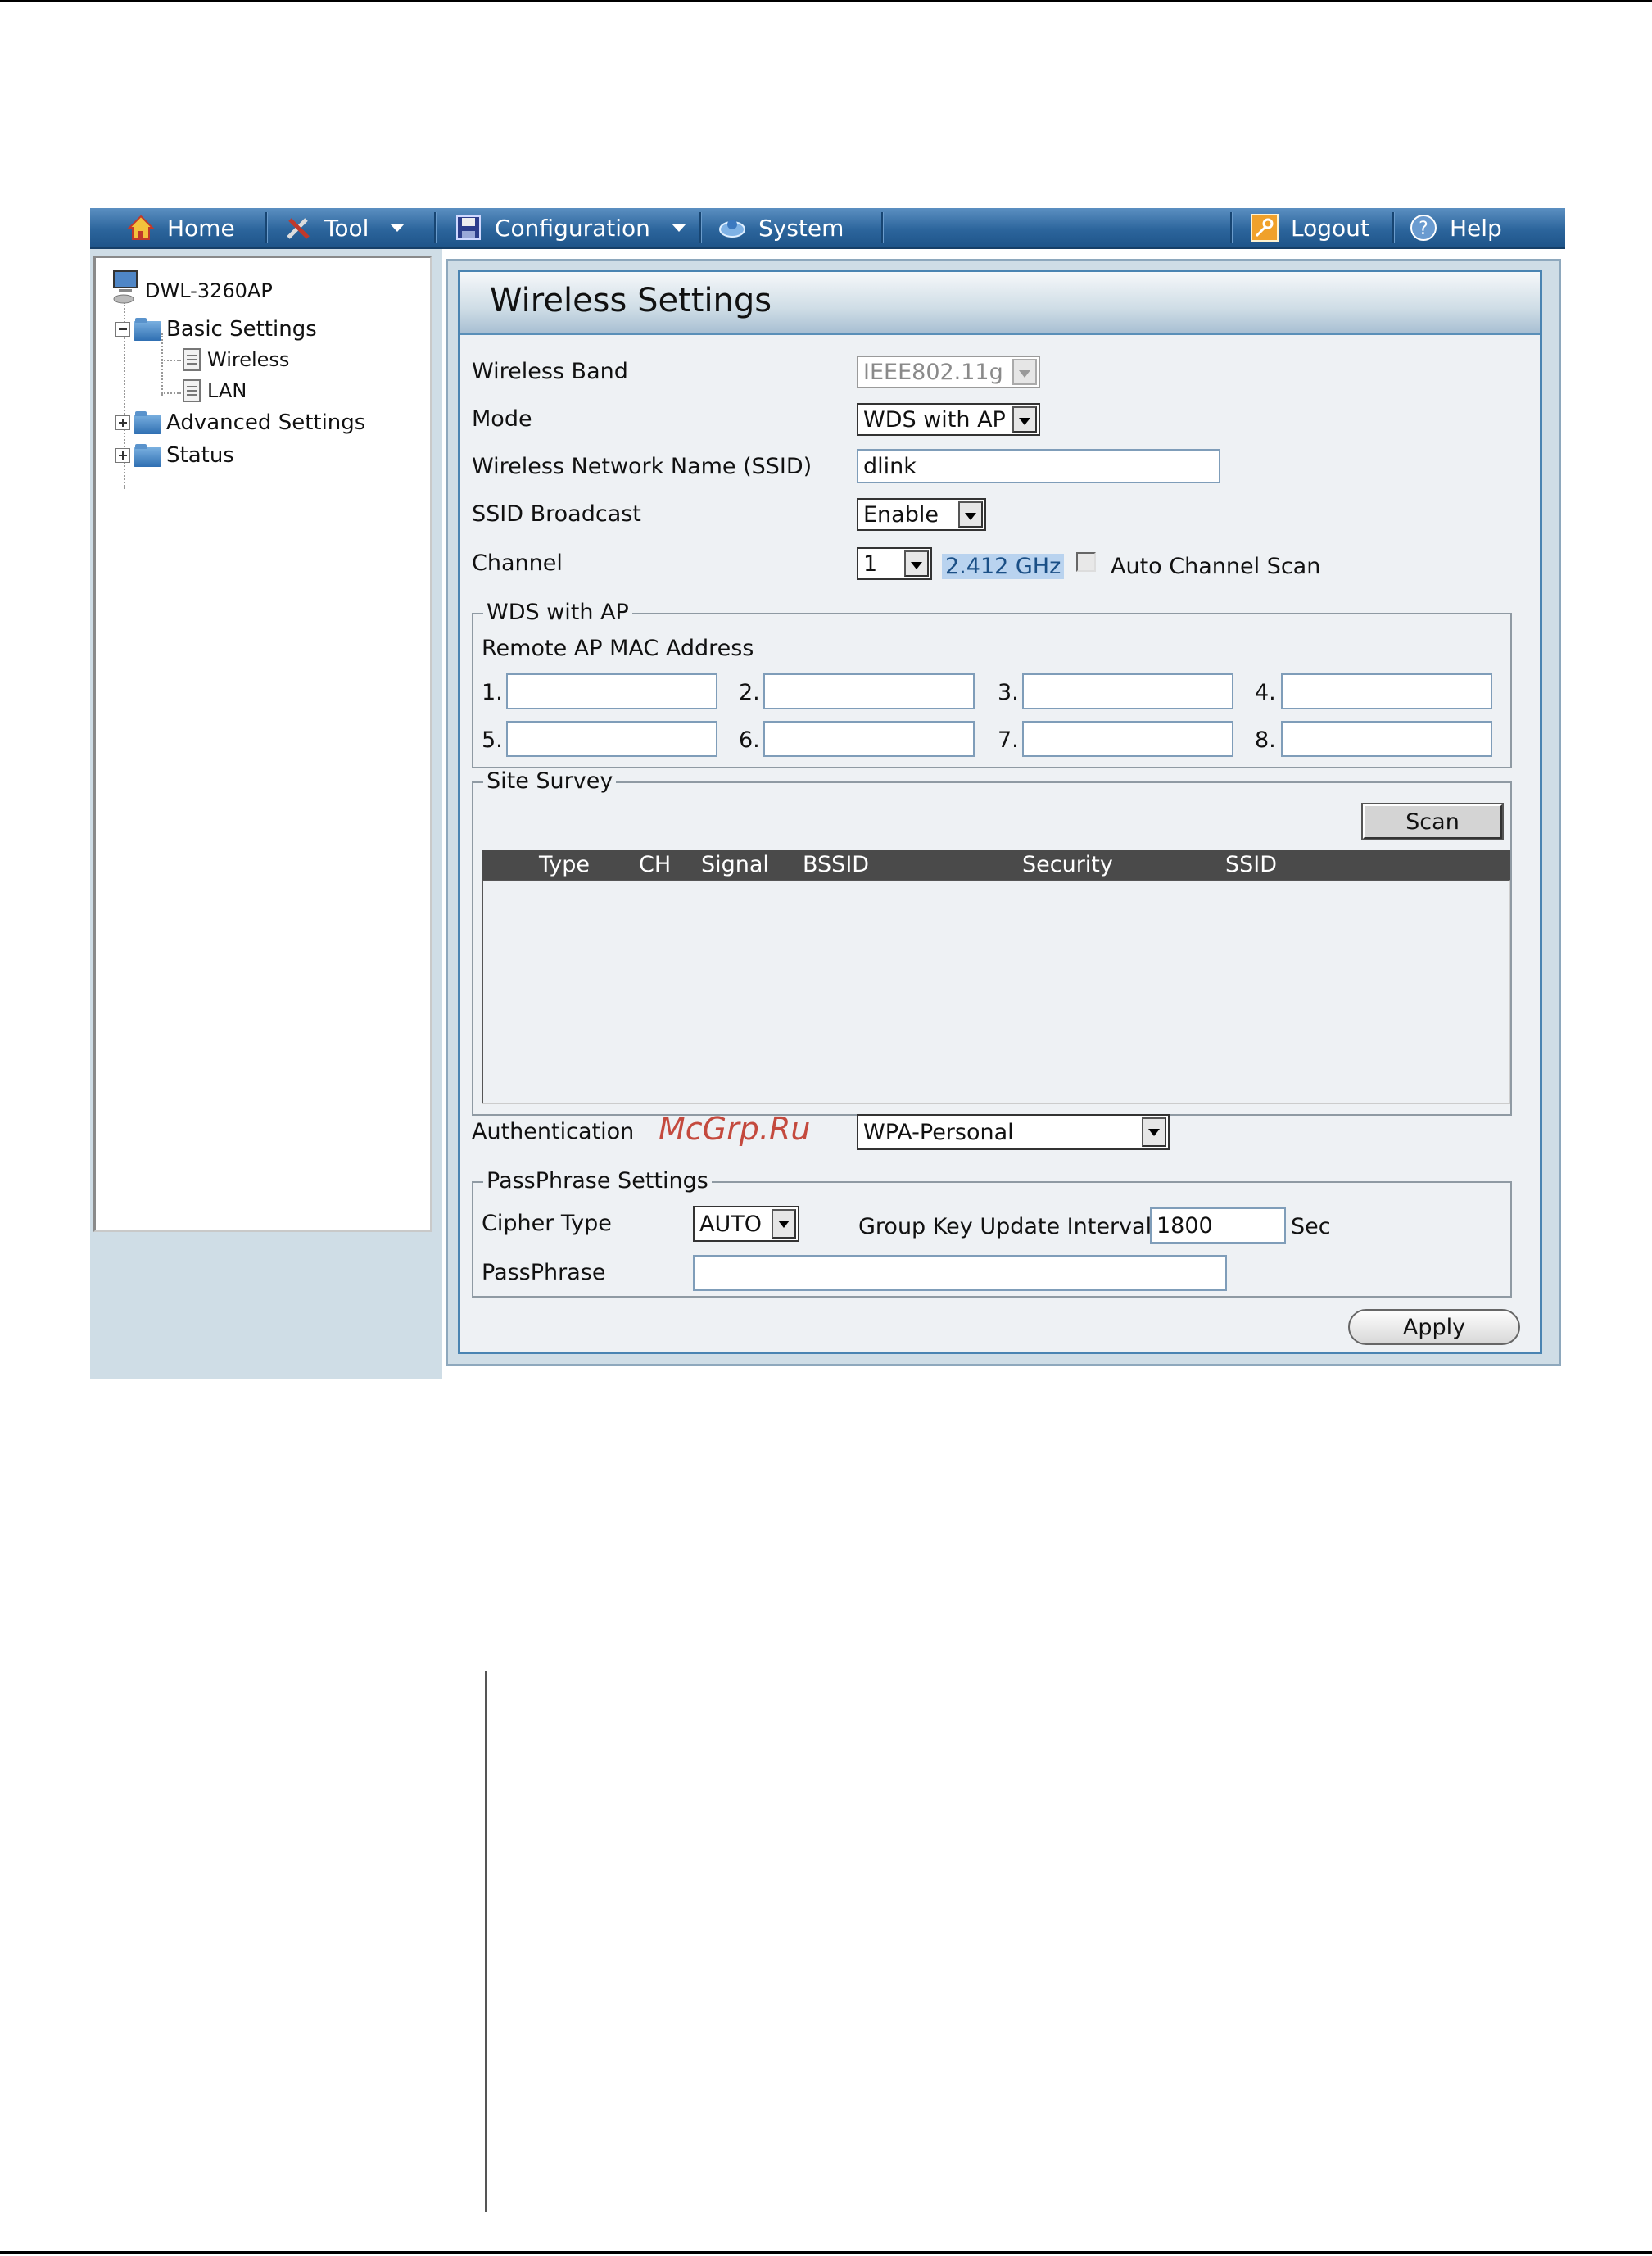  Describe the element at coordinates (550, 781) in the screenshot. I see `site-survey-legend: Site Survey` at that location.